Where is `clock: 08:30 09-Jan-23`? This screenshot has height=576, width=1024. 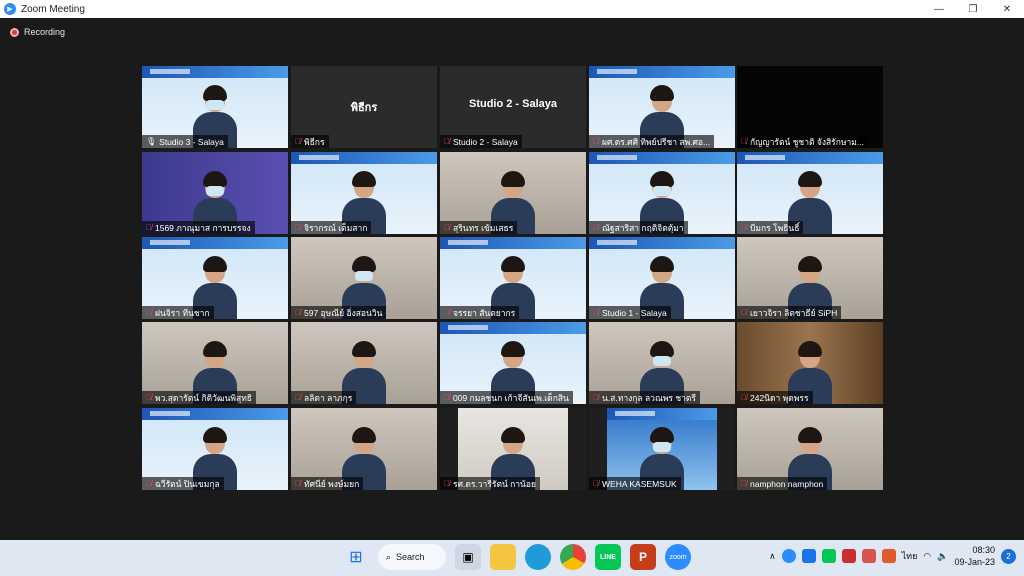 clock: 08:30 09-Jan-23 is located at coordinates (974, 556).